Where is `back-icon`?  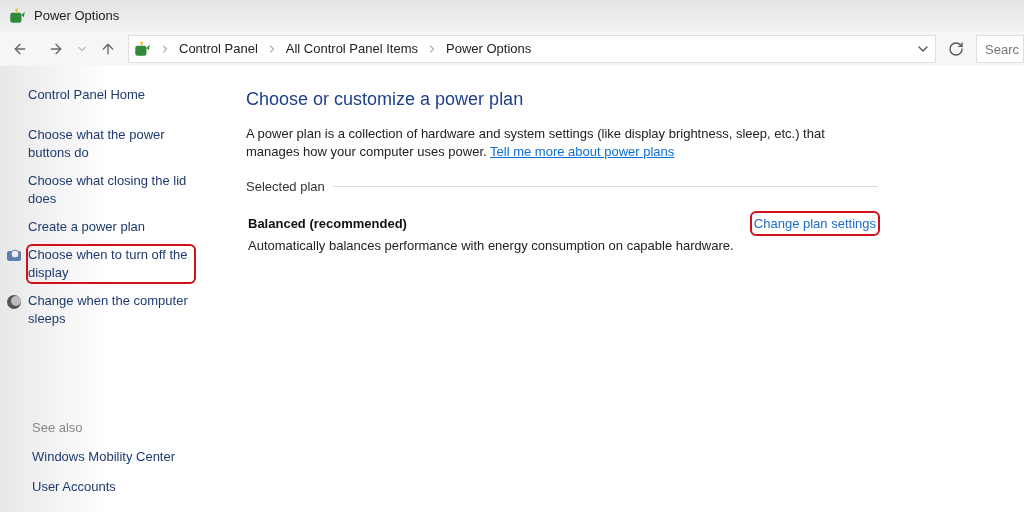 back-icon is located at coordinates (20, 49).